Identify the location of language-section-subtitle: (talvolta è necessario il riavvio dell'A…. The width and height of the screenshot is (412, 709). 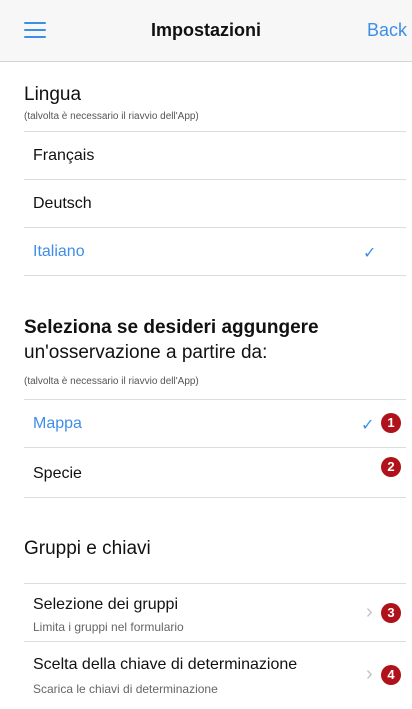
(111, 116).